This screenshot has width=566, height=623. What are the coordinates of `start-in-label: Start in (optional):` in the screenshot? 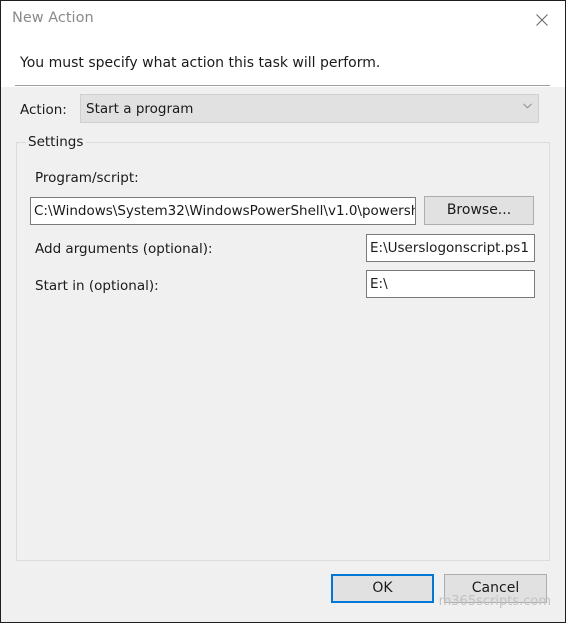 It's located at (97, 286).